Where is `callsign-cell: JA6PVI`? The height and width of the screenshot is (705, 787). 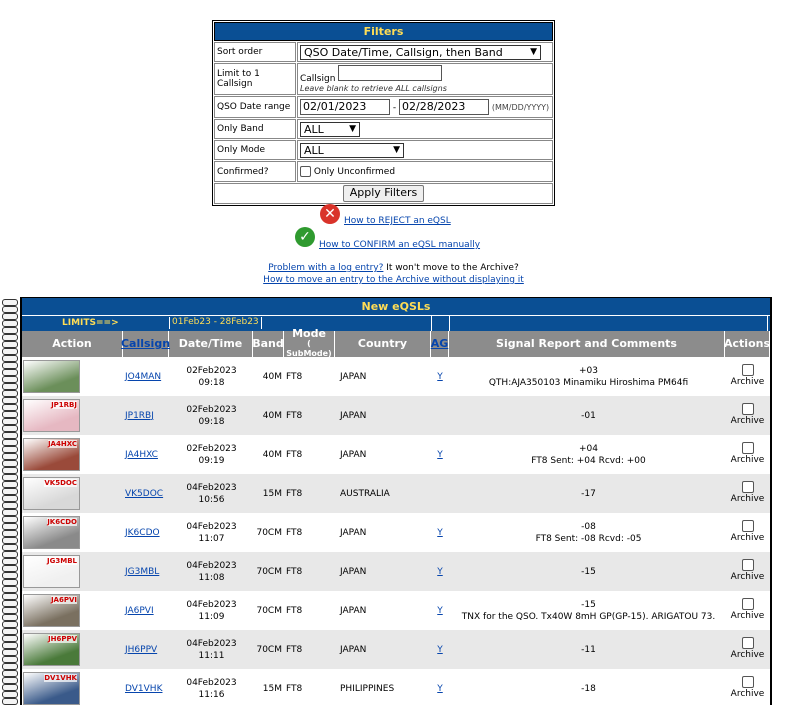
callsign-cell: JA6PVI is located at coordinates (146, 610).